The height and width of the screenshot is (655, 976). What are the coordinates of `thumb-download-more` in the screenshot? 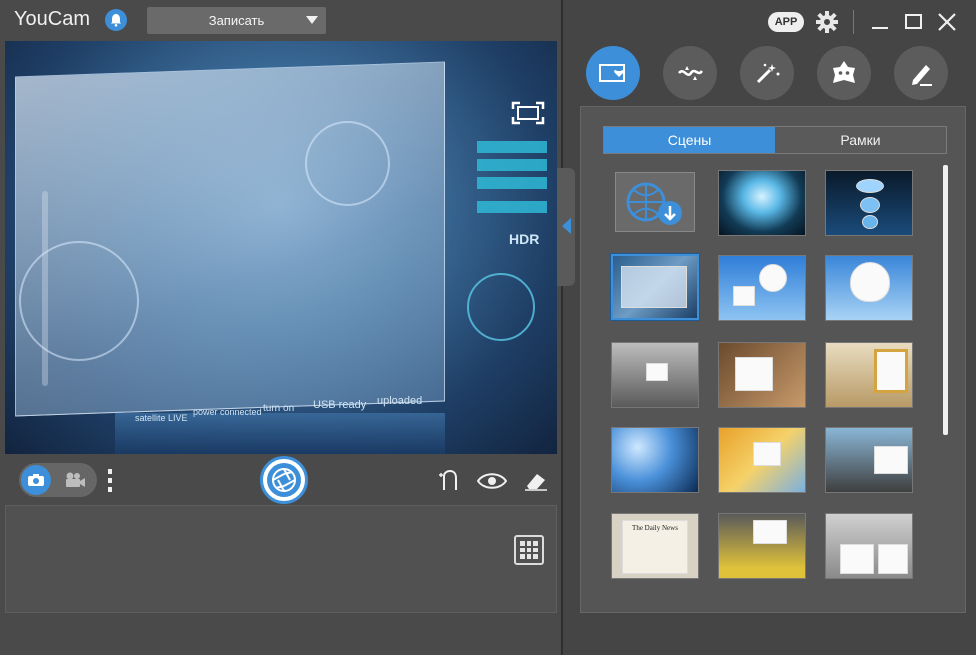 It's located at (655, 202).